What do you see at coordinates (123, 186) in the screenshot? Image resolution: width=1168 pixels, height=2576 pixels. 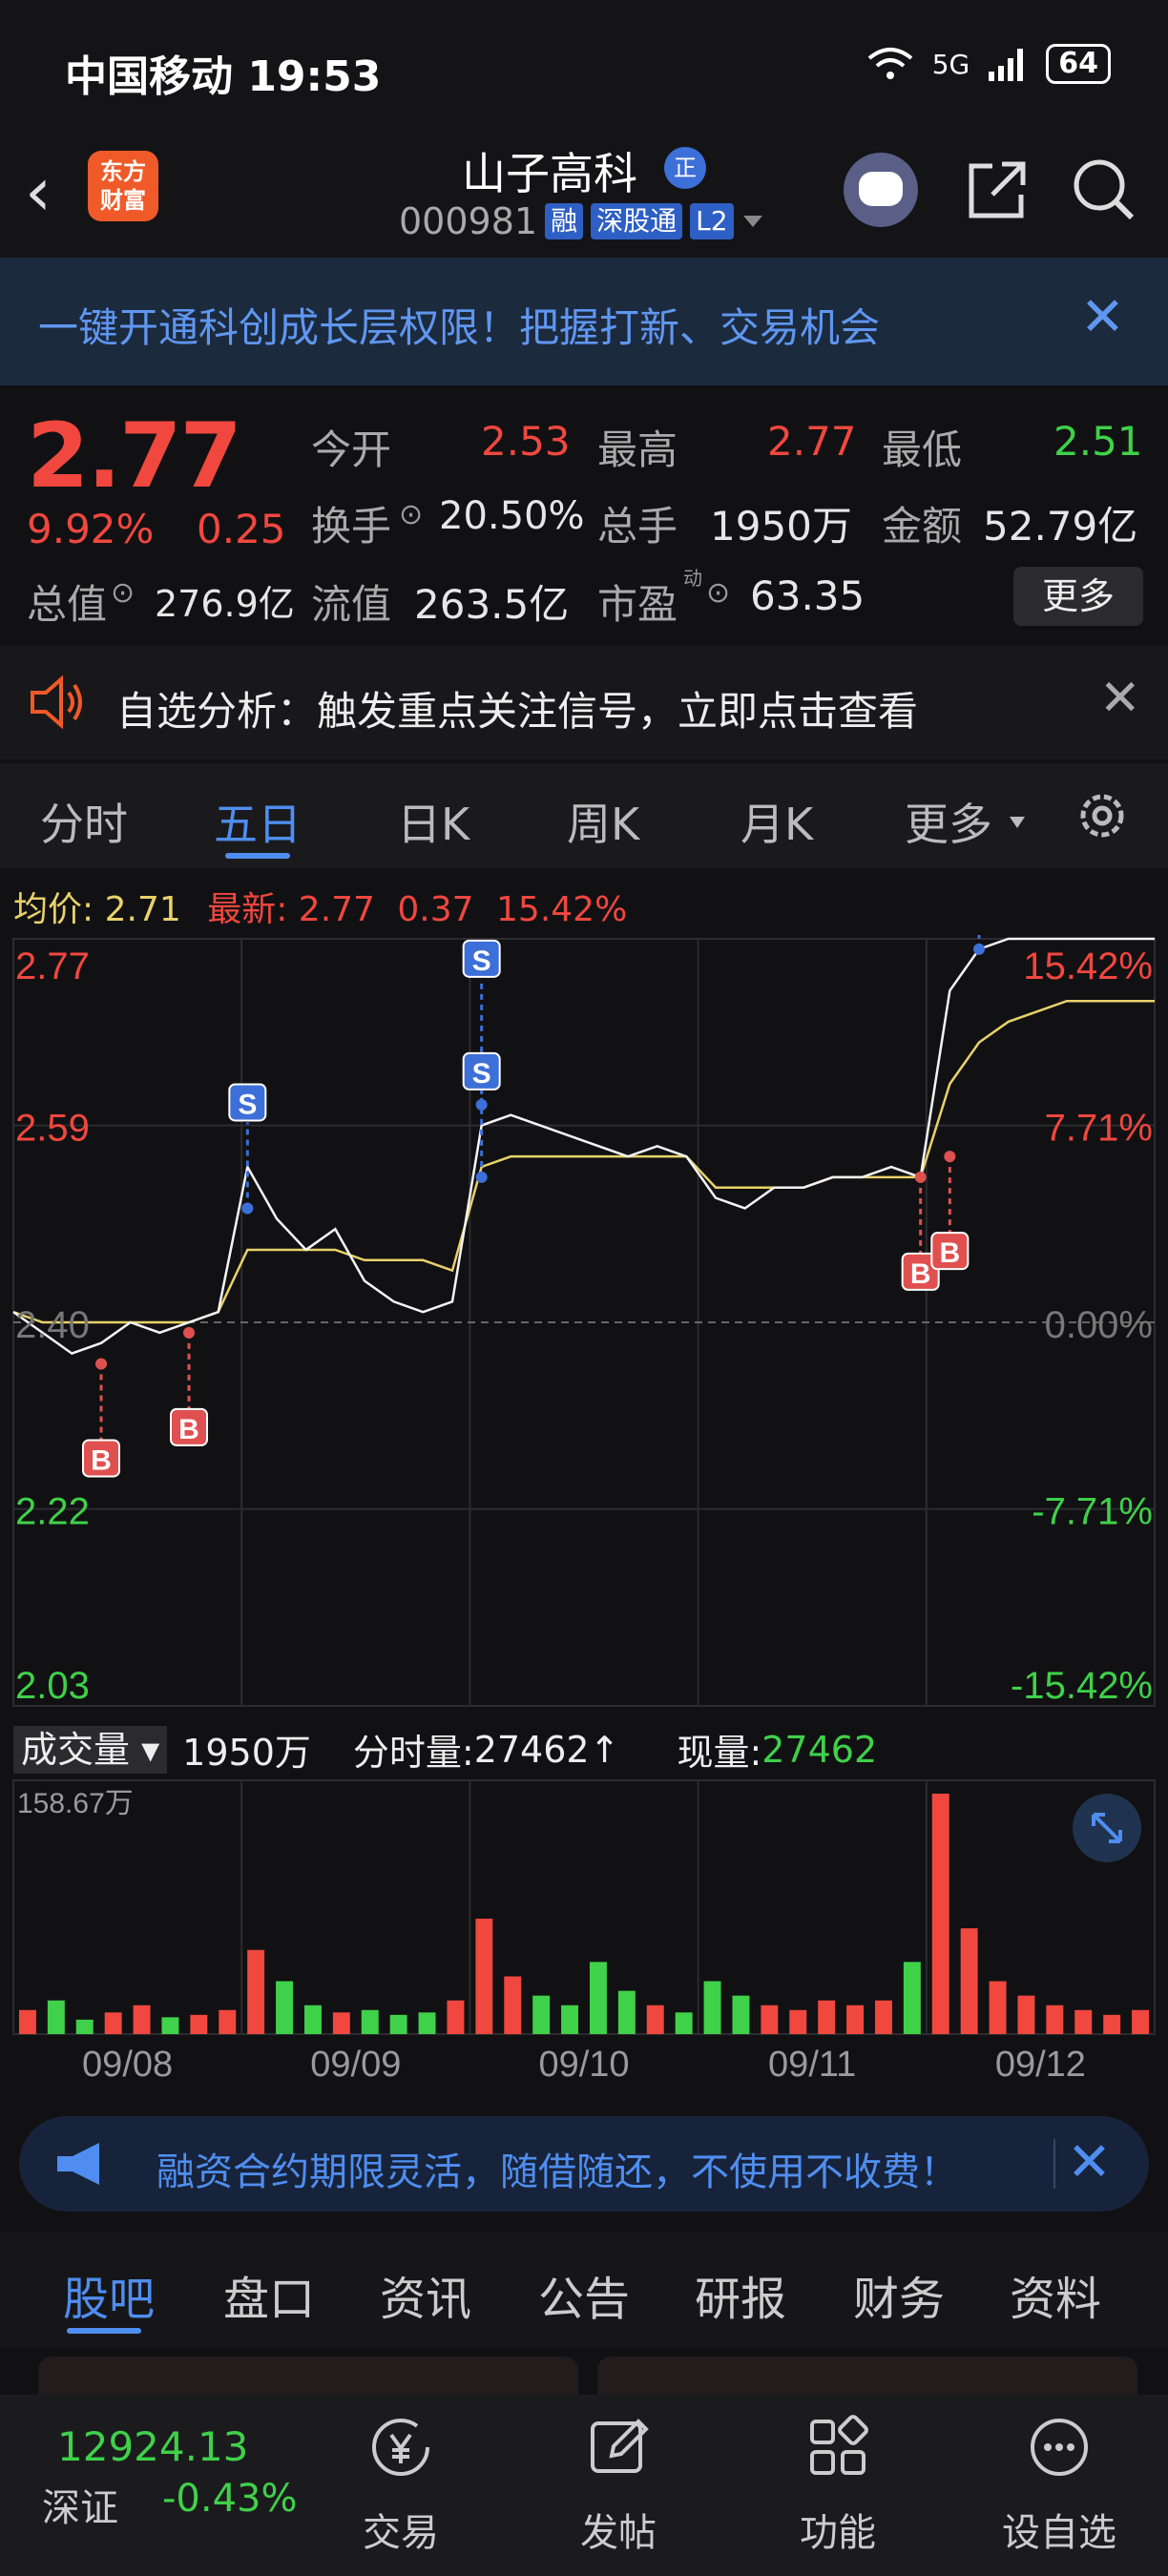 I see `eastmoney-logo: 东方 财富` at bounding box center [123, 186].